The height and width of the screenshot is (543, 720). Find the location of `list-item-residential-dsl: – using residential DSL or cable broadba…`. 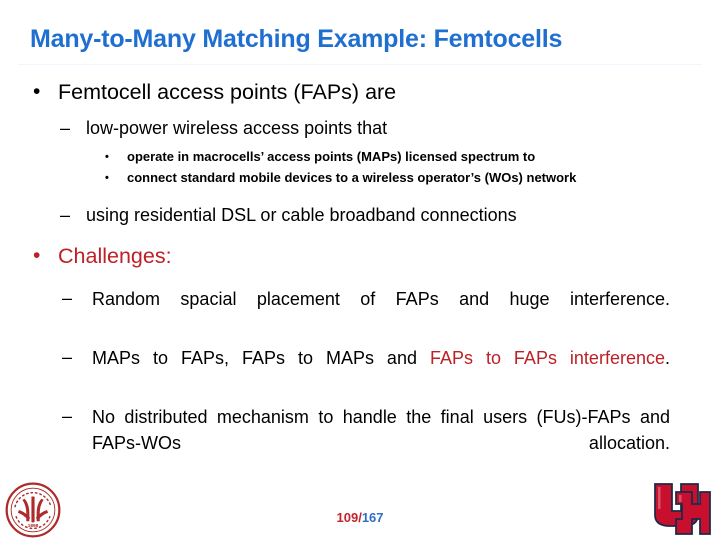

list-item-residential-dsl: – using residential DSL or cable broadba… is located at coordinates (360, 215).